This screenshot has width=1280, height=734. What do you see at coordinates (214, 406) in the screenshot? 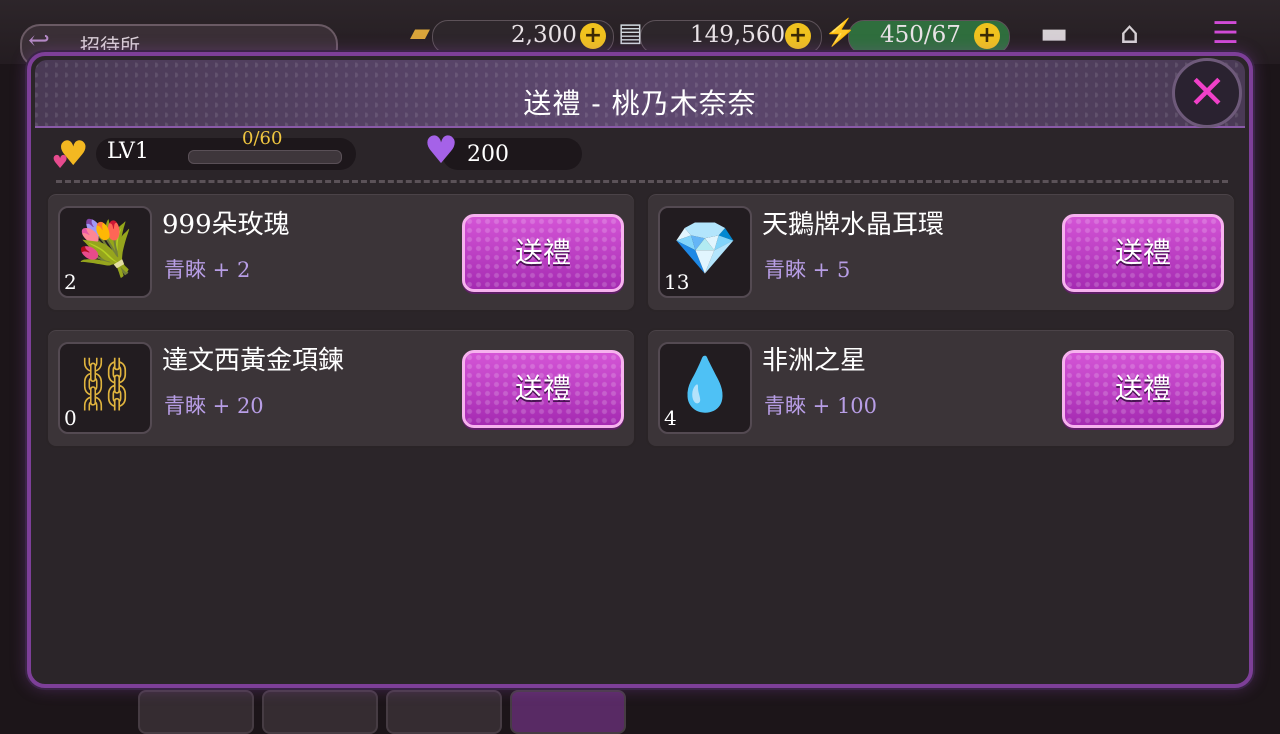
I see `gift-affinity-bonus: 青睞 + 20` at bounding box center [214, 406].